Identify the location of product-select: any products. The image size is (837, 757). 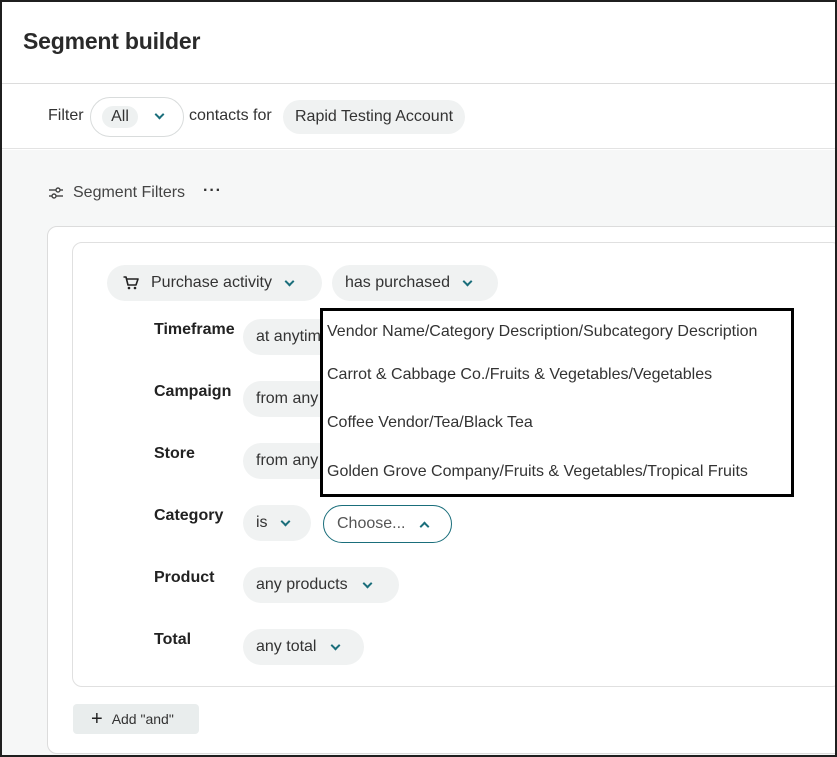
(321, 585).